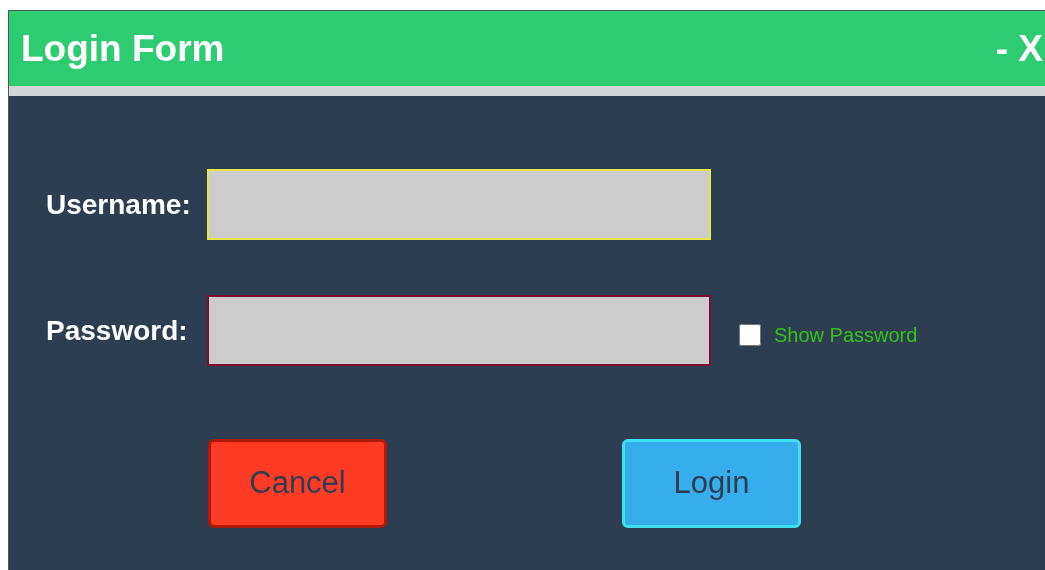 This screenshot has height=570, width=1045. Describe the element at coordinates (297, 483) in the screenshot. I see `cancel-button: Cancel` at that location.